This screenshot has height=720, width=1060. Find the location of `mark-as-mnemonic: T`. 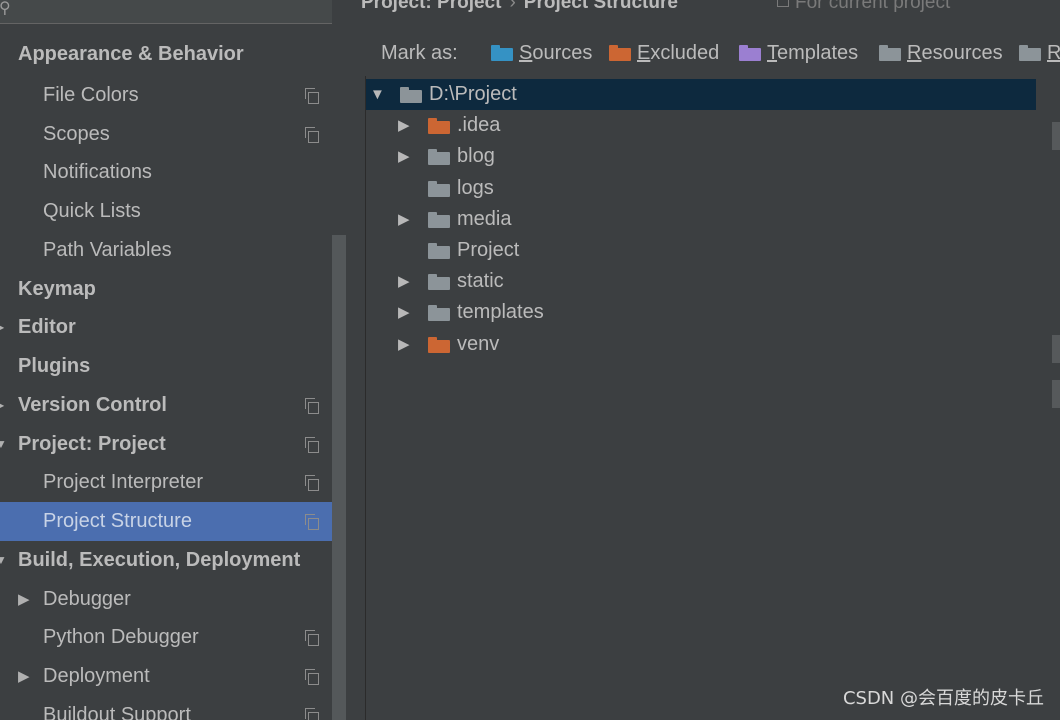

mark-as-mnemonic: T is located at coordinates (772, 53).